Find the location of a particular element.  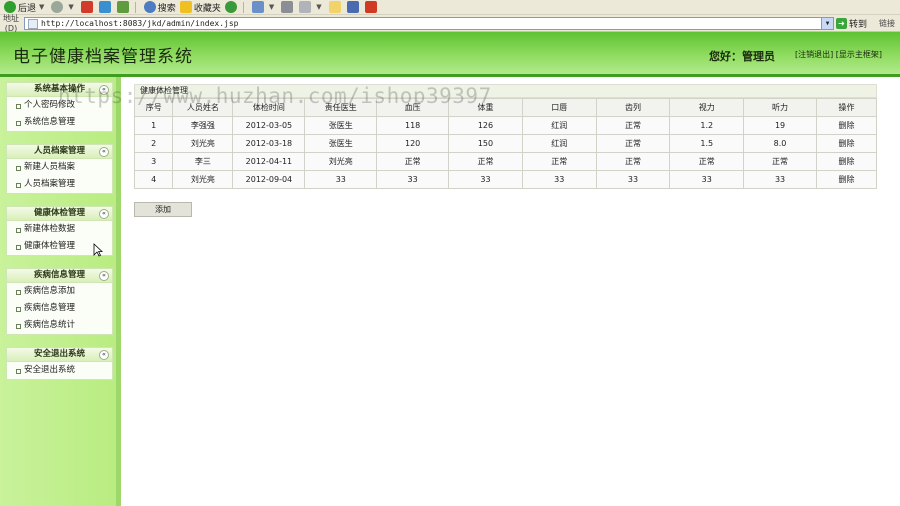

print-button is located at coordinates (288, 7).